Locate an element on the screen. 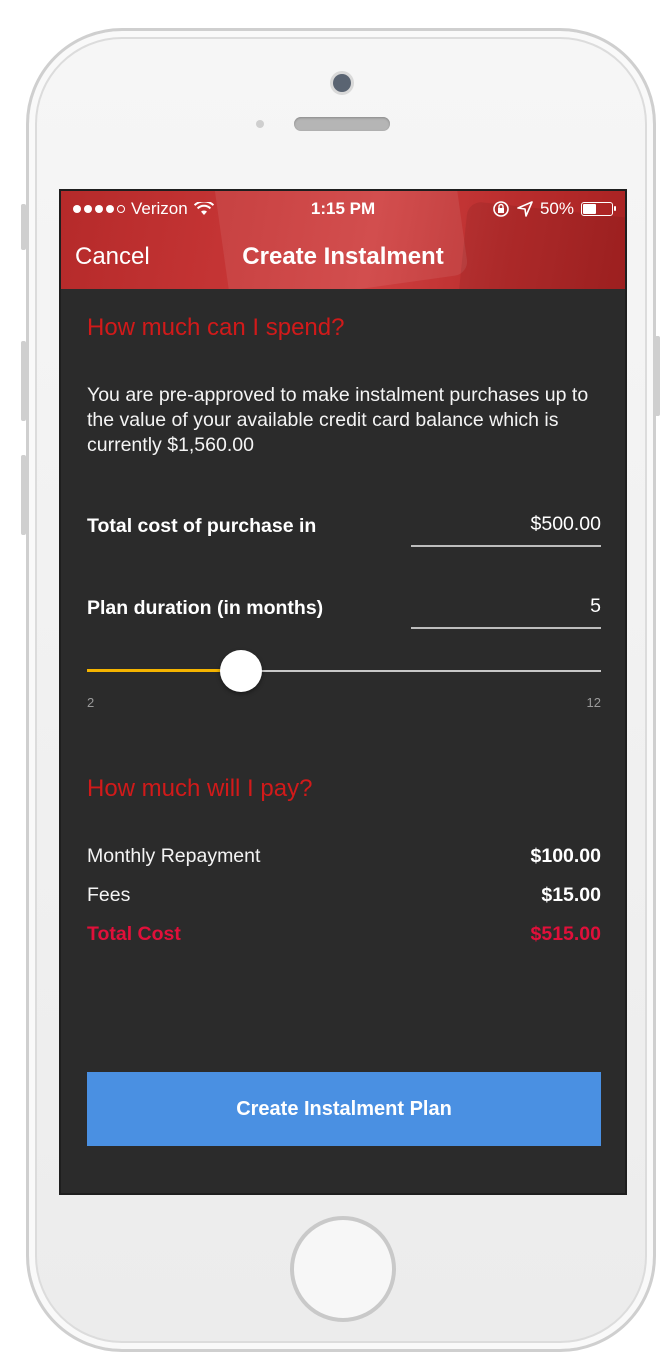  proximity-sensor is located at coordinates (260, 124).